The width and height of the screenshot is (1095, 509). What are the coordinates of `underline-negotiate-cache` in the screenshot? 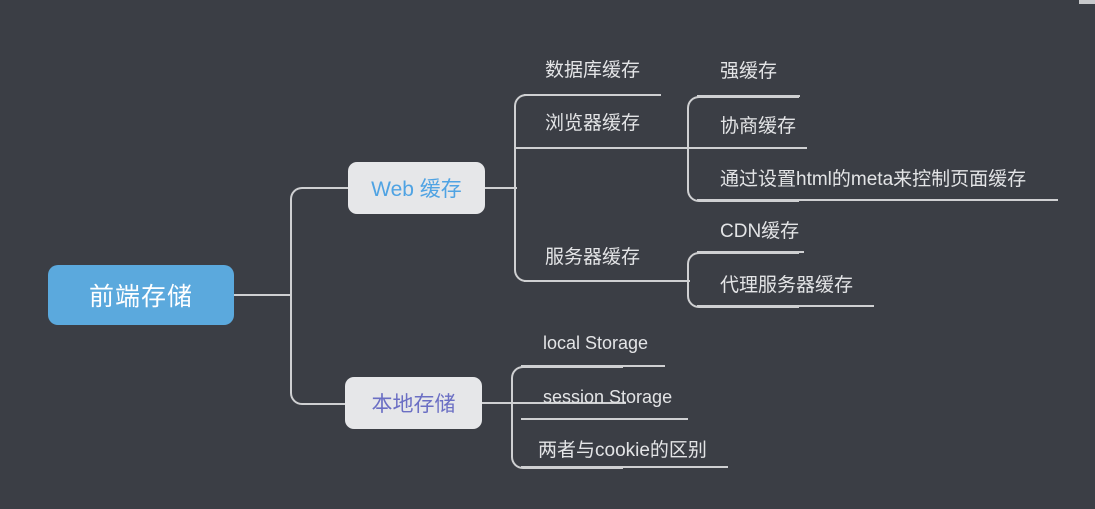 It's located at (752, 148).